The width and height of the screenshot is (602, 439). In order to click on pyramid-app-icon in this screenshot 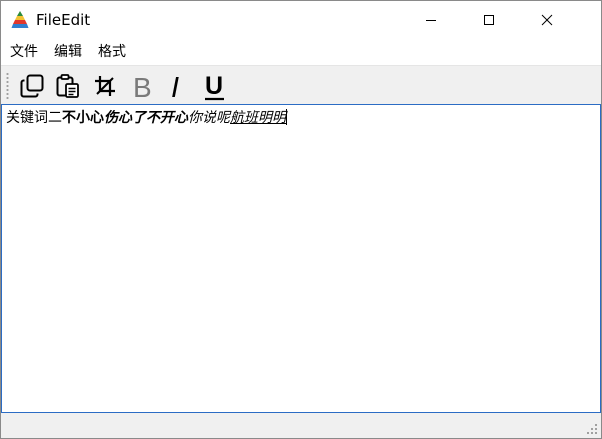, I will do `click(20, 20)`.